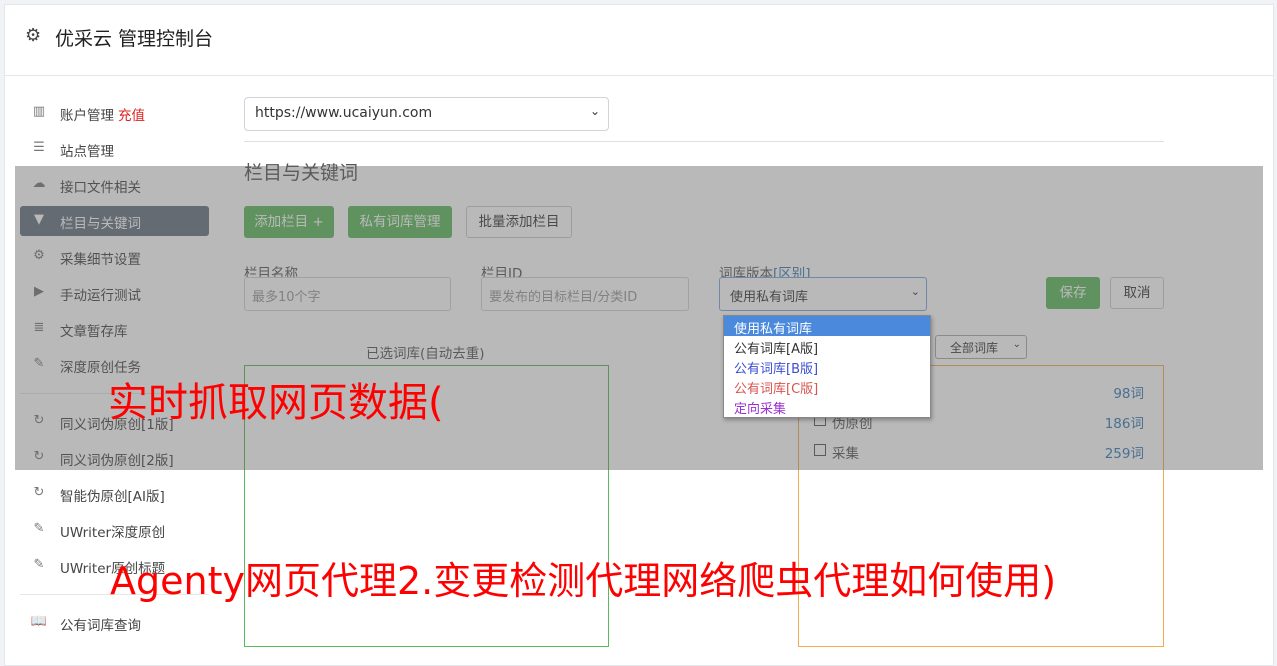 Image resolution: width=1277 pixels, height=666 pixels. What do you see at coordinates (276, 403) in the screenshot?
I see `watermark-line-1: 实时抓取网页数据(` at bounding box center [276, 403].